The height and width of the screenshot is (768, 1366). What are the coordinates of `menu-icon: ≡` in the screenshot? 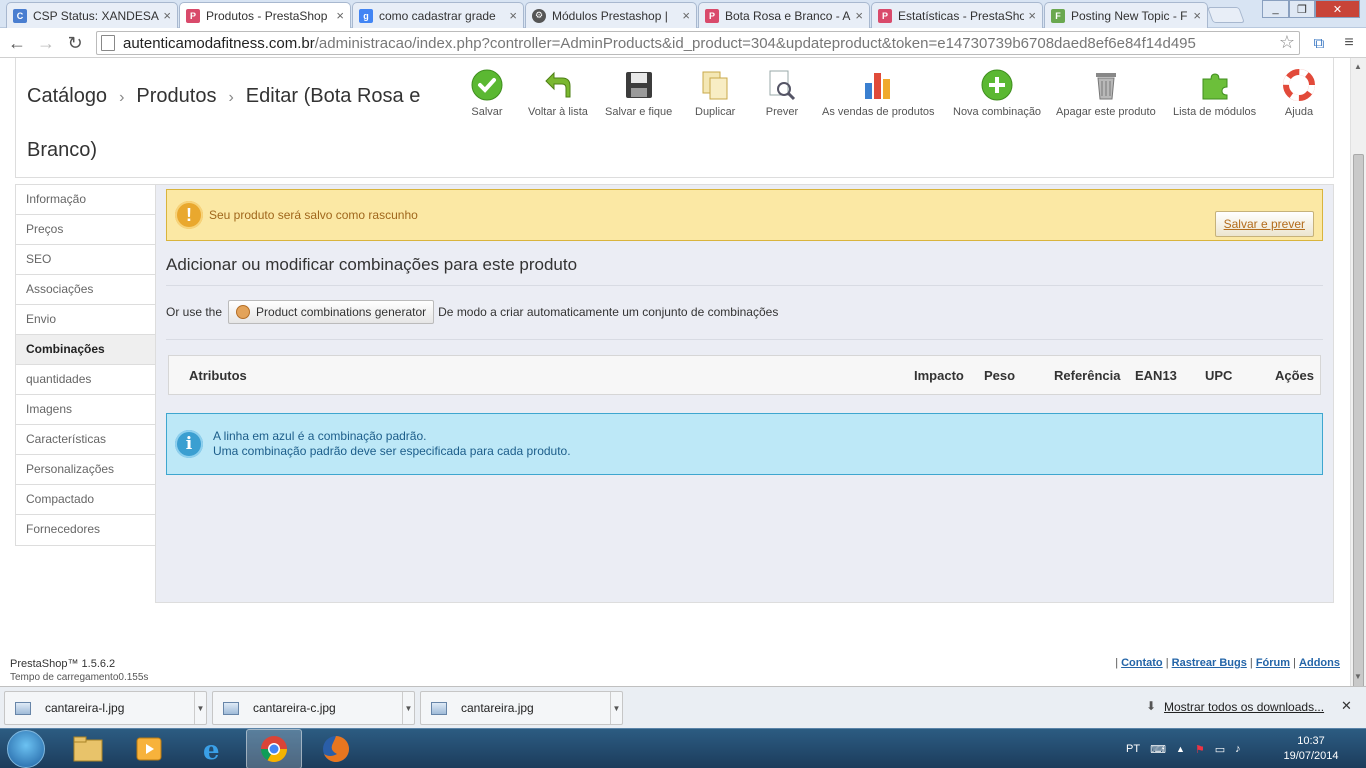 It's located at (1349, 43).